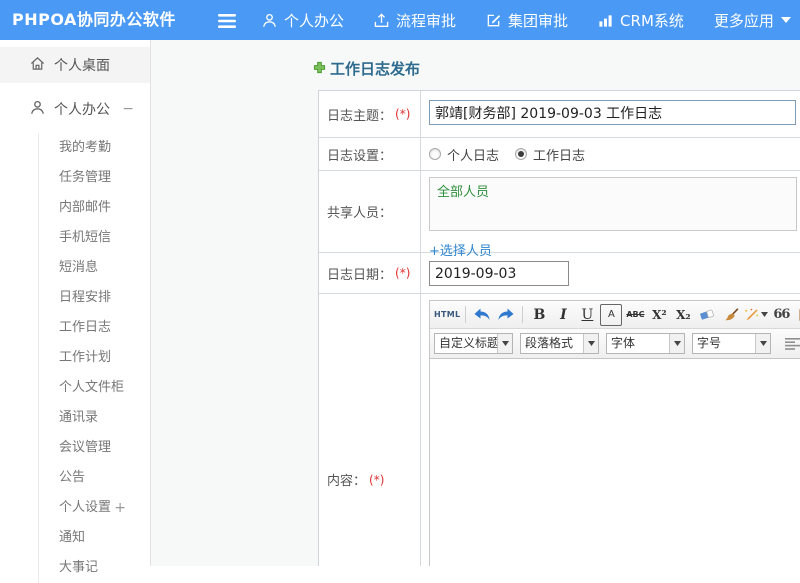 The image size is (800, 583). I want to click on topbar-nav: 个人办公 流程审批 集团审批 CRM系统 更多应用, so click(531, 20).